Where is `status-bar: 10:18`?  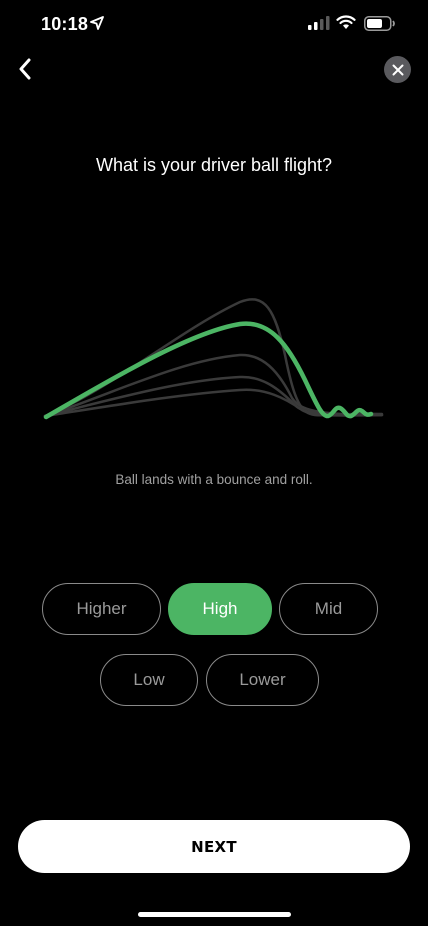 status-bar: 10:18 is located at coordinates (214, 25).